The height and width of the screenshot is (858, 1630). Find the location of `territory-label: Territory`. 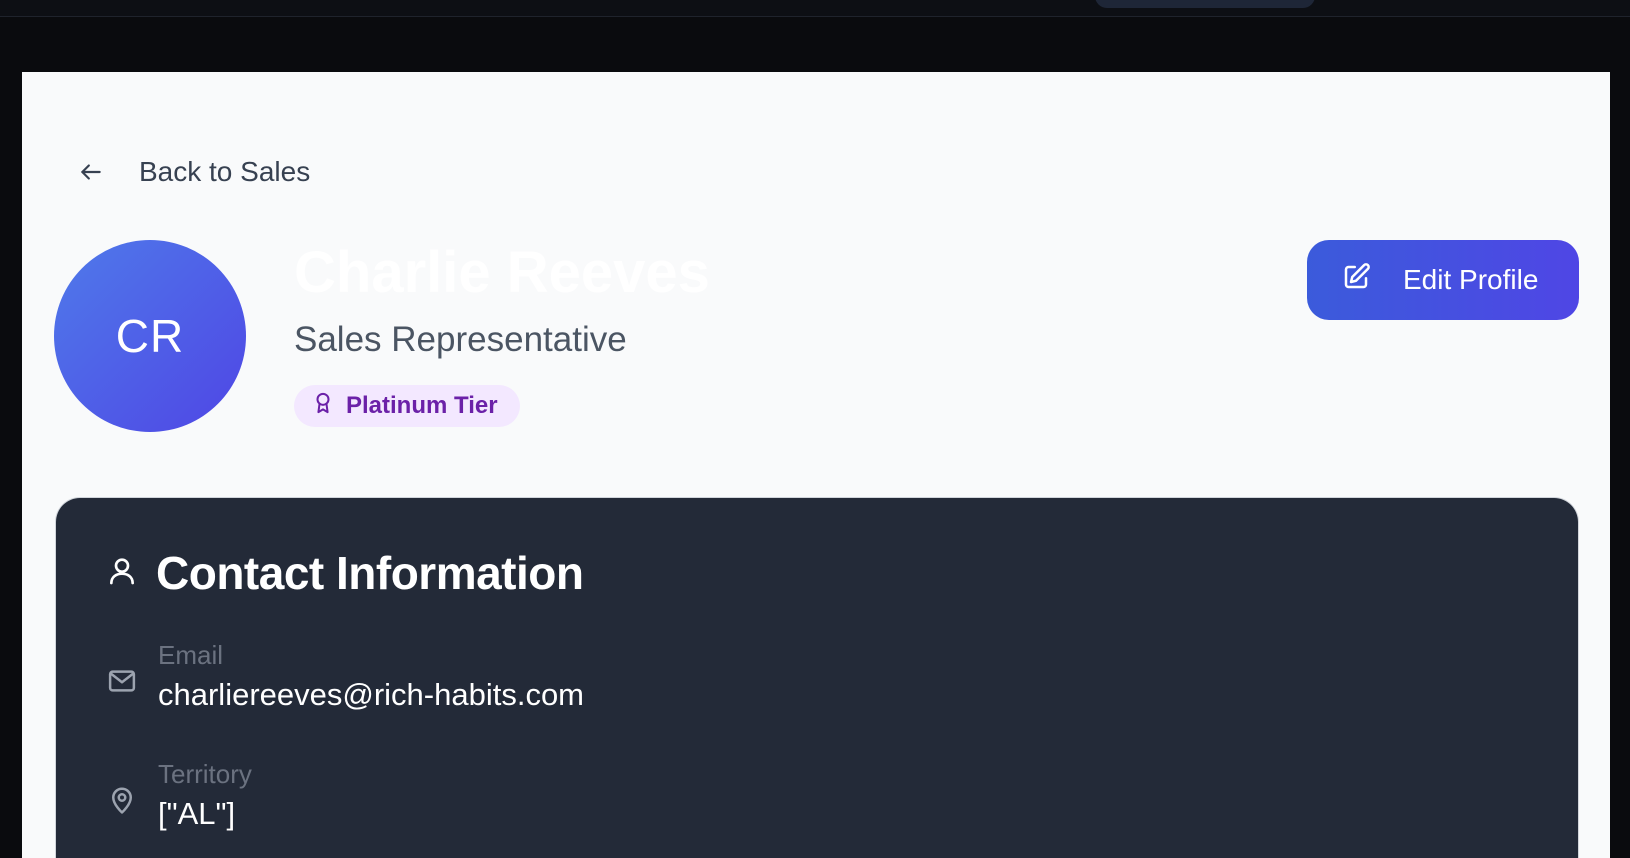

territory-label: Territory is located at coordinates (205, 774).